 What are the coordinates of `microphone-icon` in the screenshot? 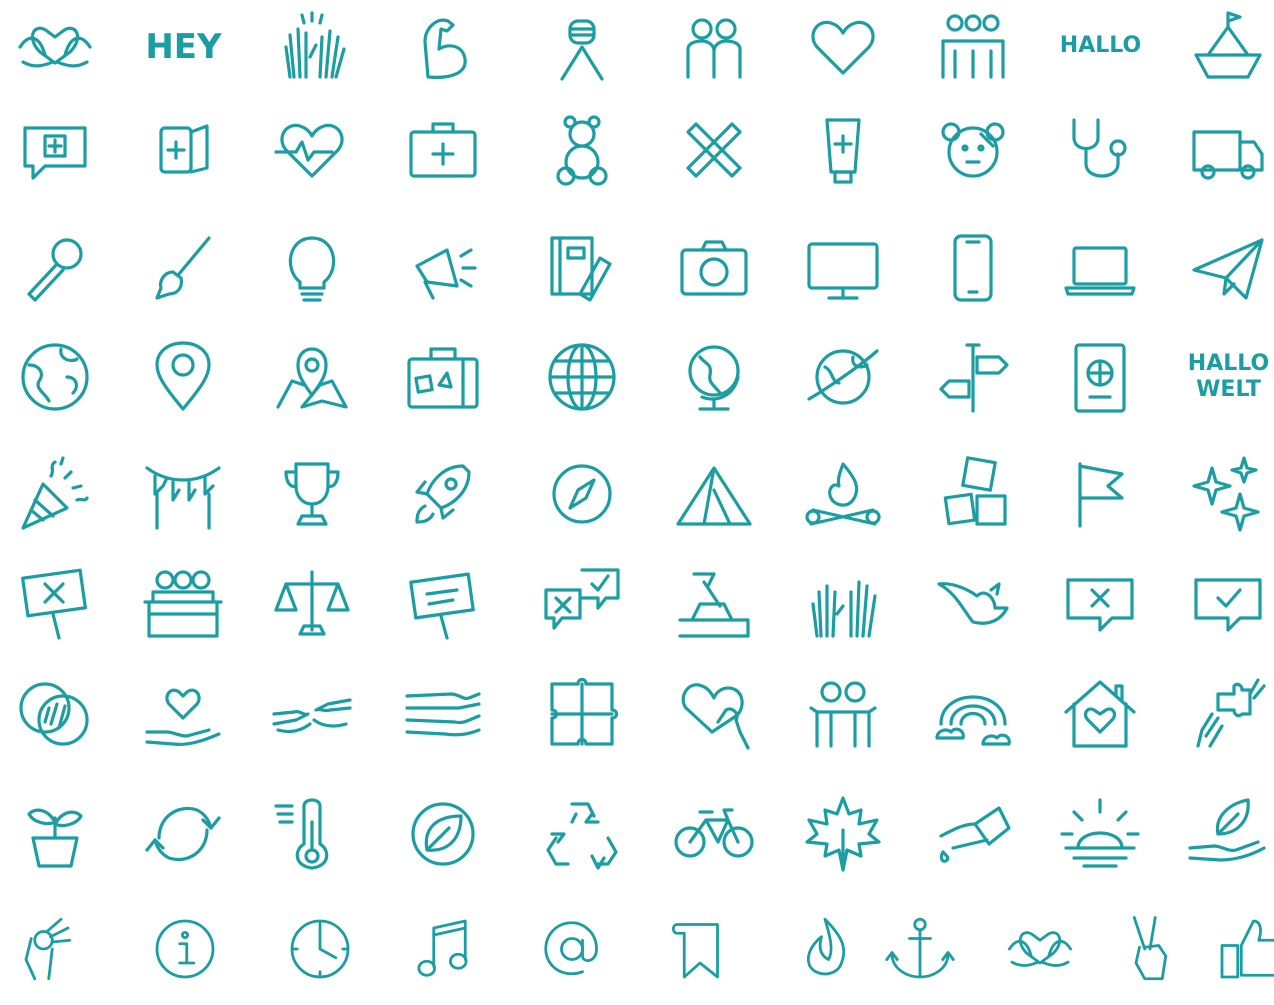 It's located at (59, 269).